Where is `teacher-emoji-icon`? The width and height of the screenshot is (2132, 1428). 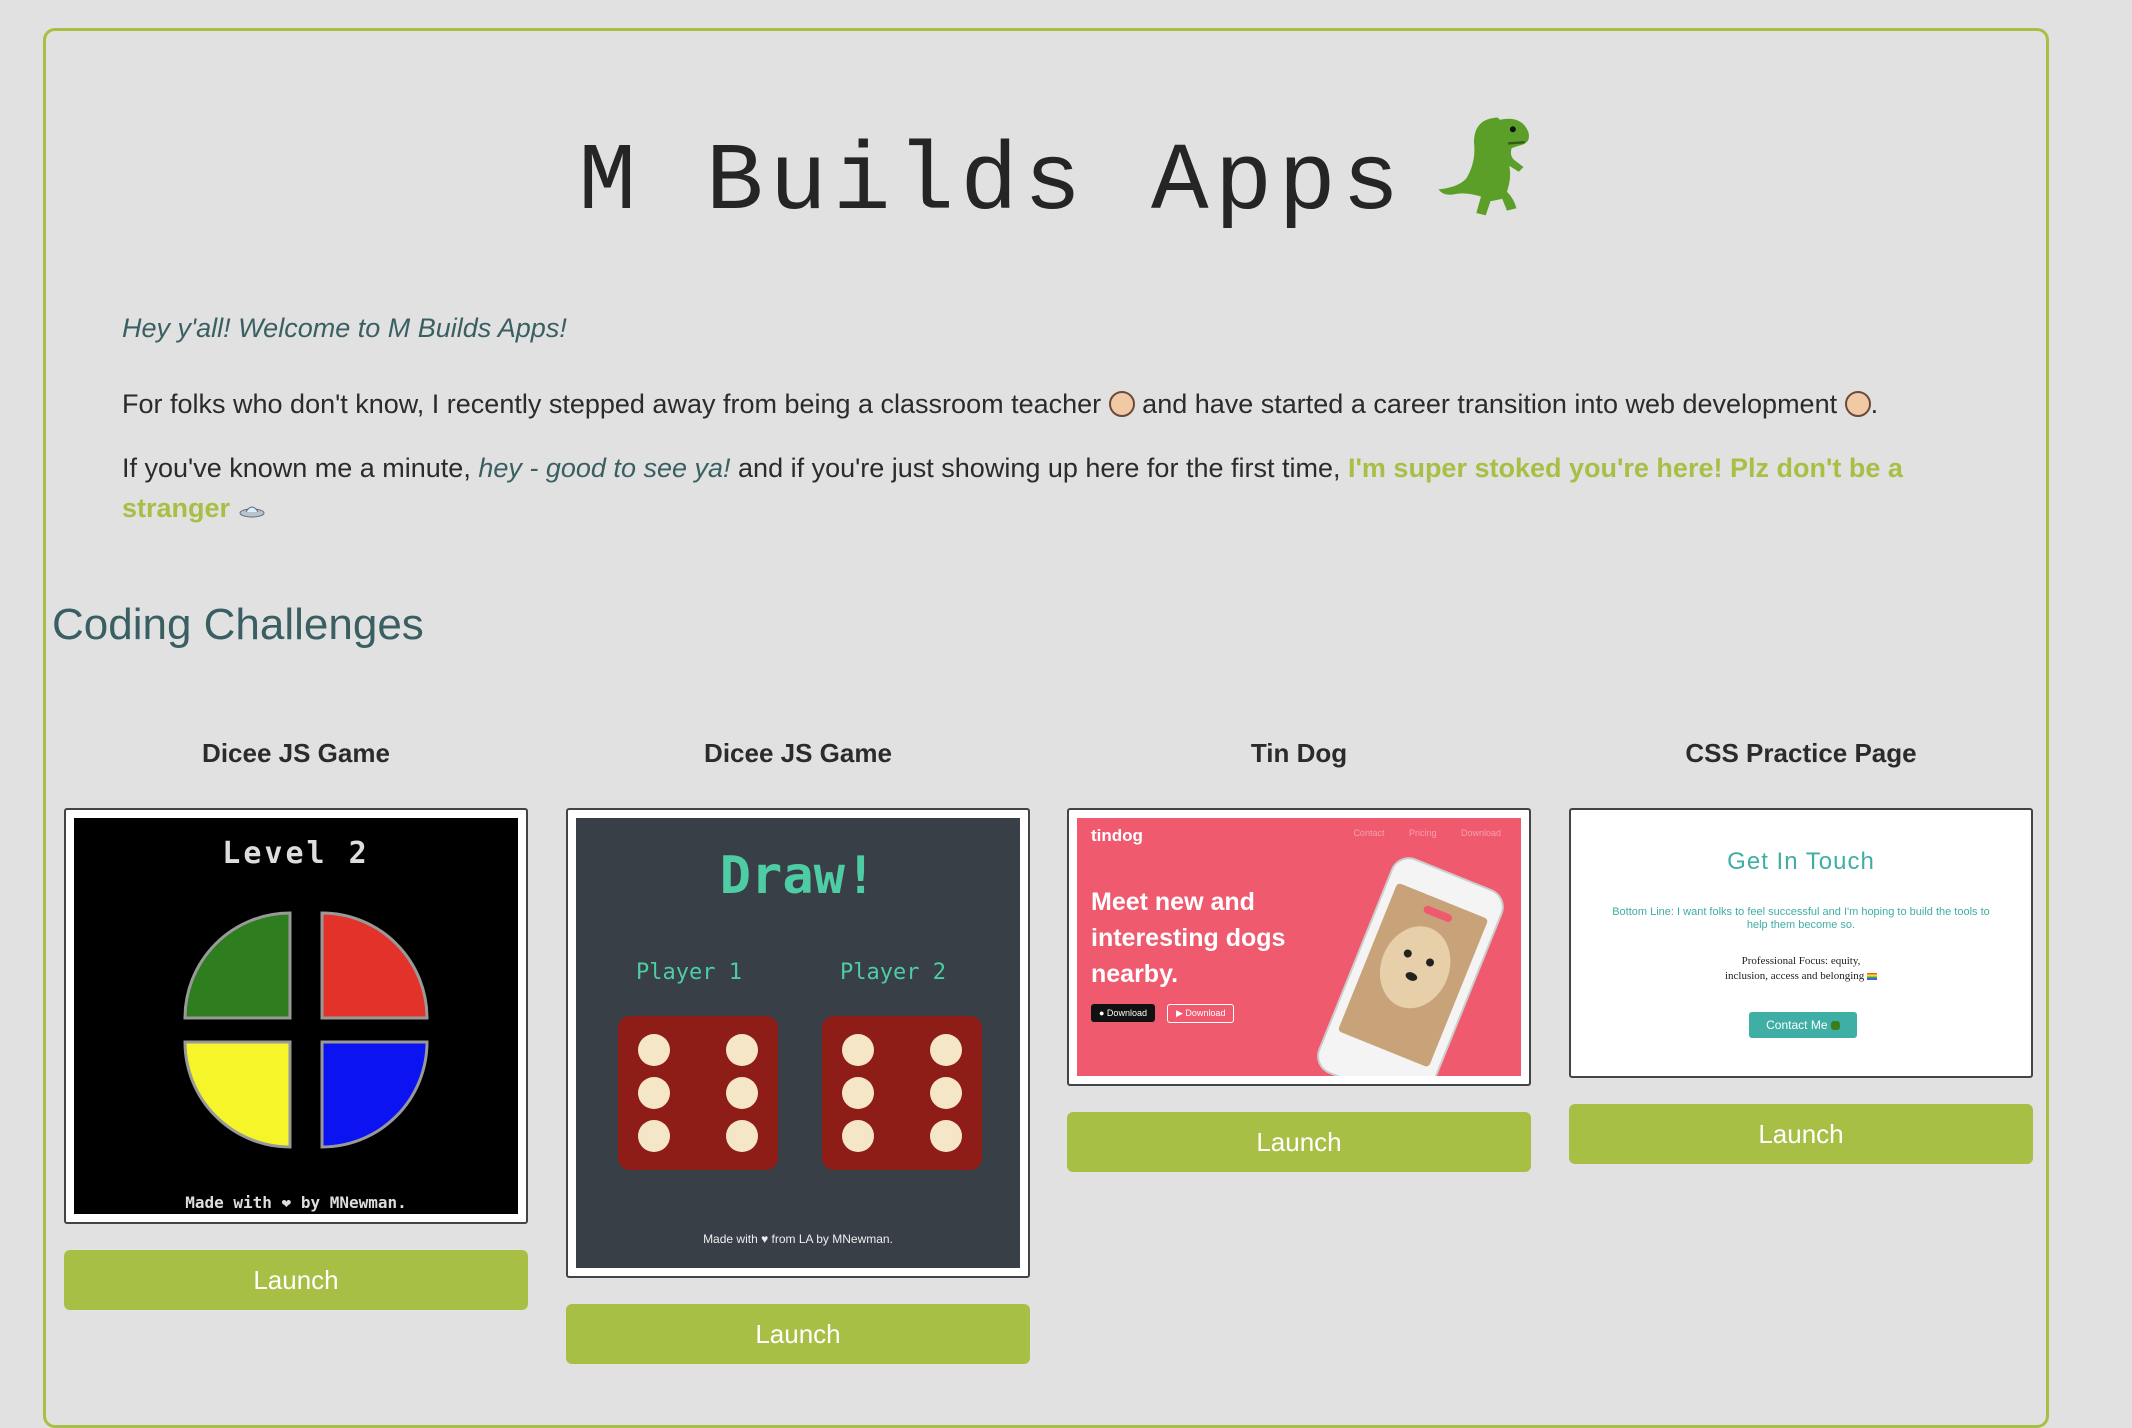
teacher-emoji-icon is located at coordinates (1121, 404).